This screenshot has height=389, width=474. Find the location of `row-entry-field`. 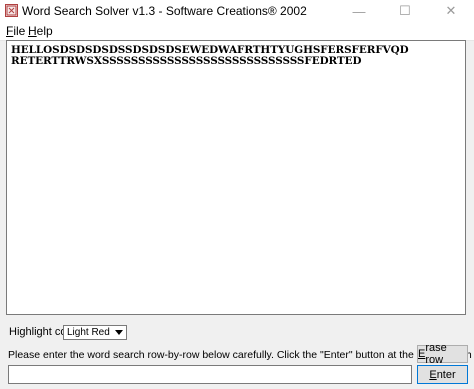

row-entry-field is located at coordinates (210, 374).